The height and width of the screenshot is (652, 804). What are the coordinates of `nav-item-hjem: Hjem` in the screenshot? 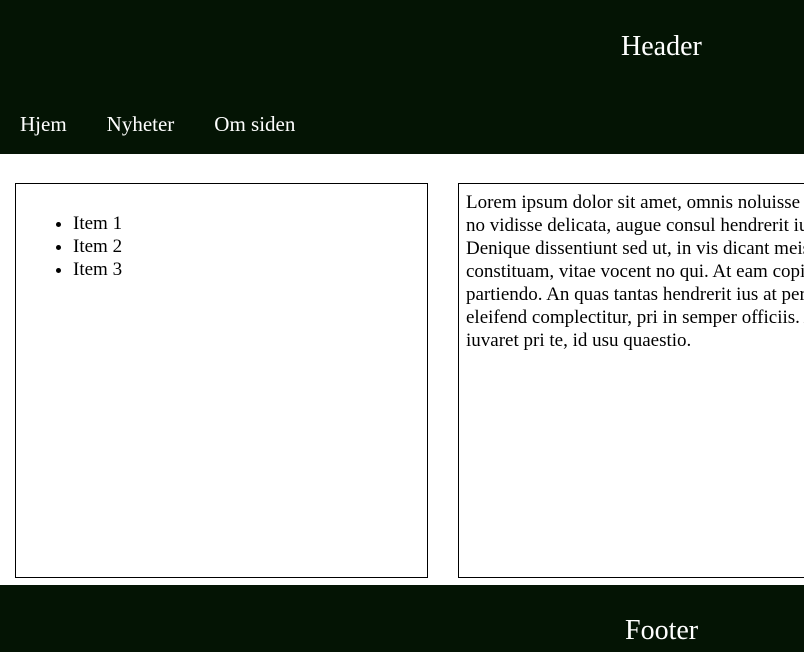 It's located at (43, 124).